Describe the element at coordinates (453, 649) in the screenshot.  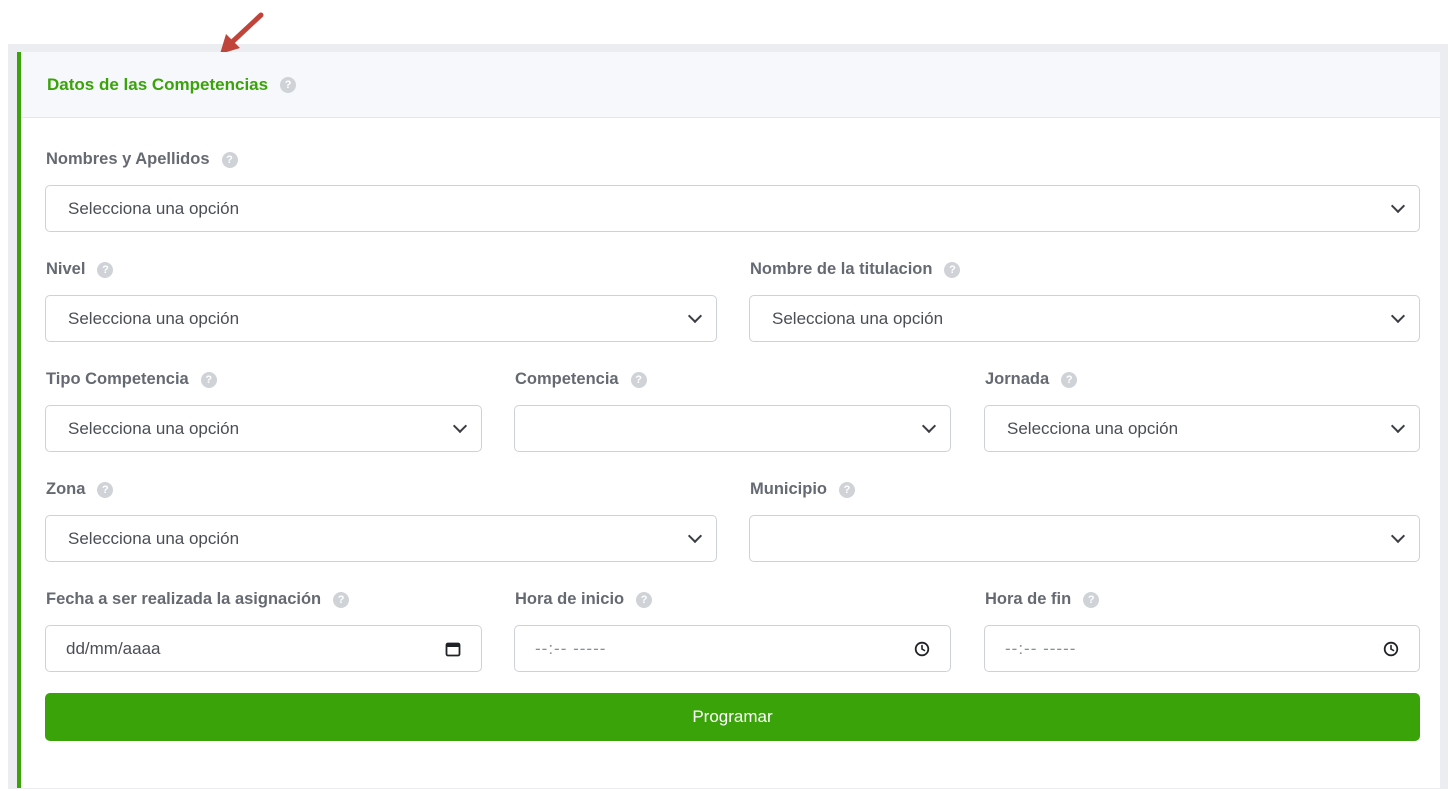
I see `calendar-icon` at that location.